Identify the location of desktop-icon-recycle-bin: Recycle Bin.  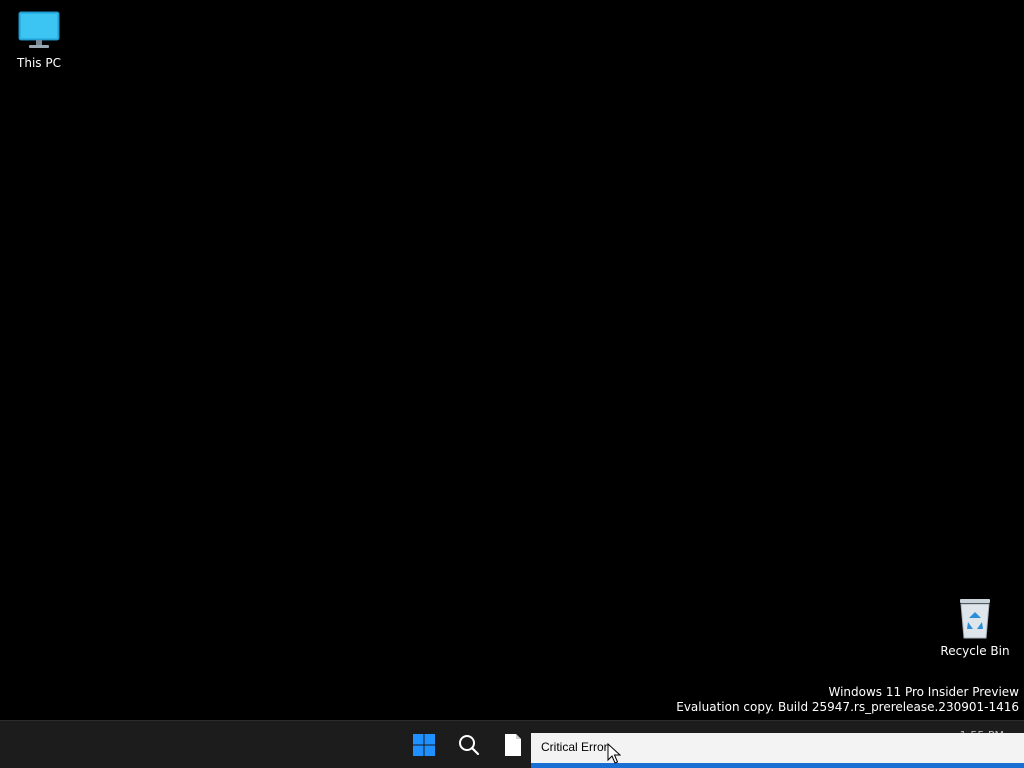
(975, 627).